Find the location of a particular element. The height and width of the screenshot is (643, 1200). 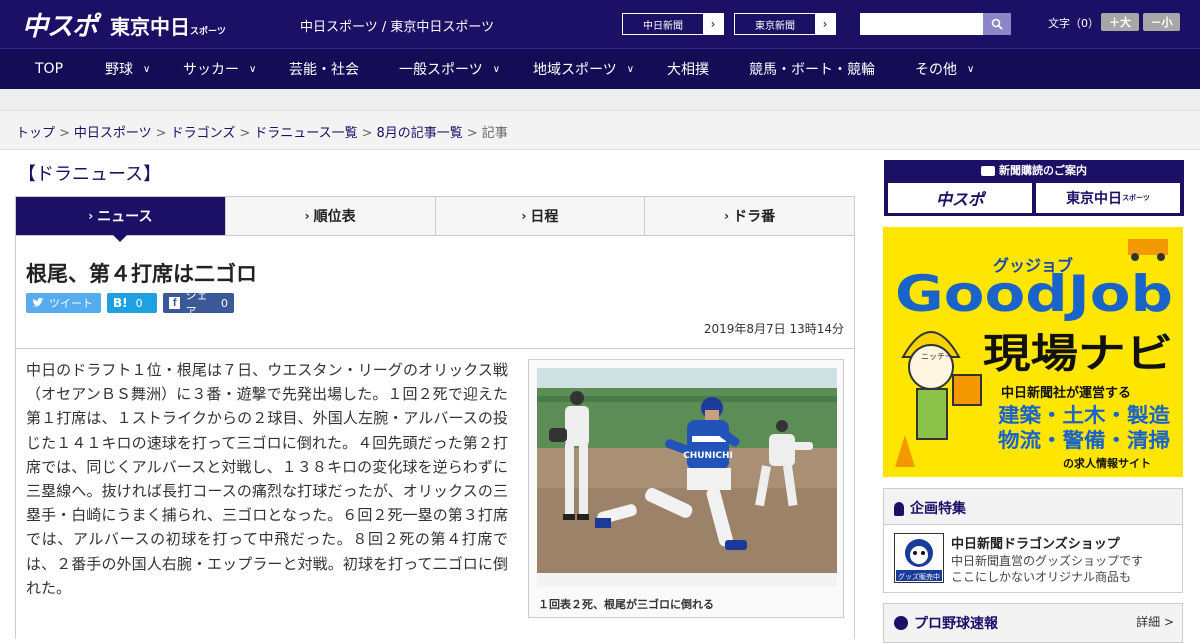

breadcrumb-link-news-list: ドラニュース一覧 is located at coordinates (305, 133).